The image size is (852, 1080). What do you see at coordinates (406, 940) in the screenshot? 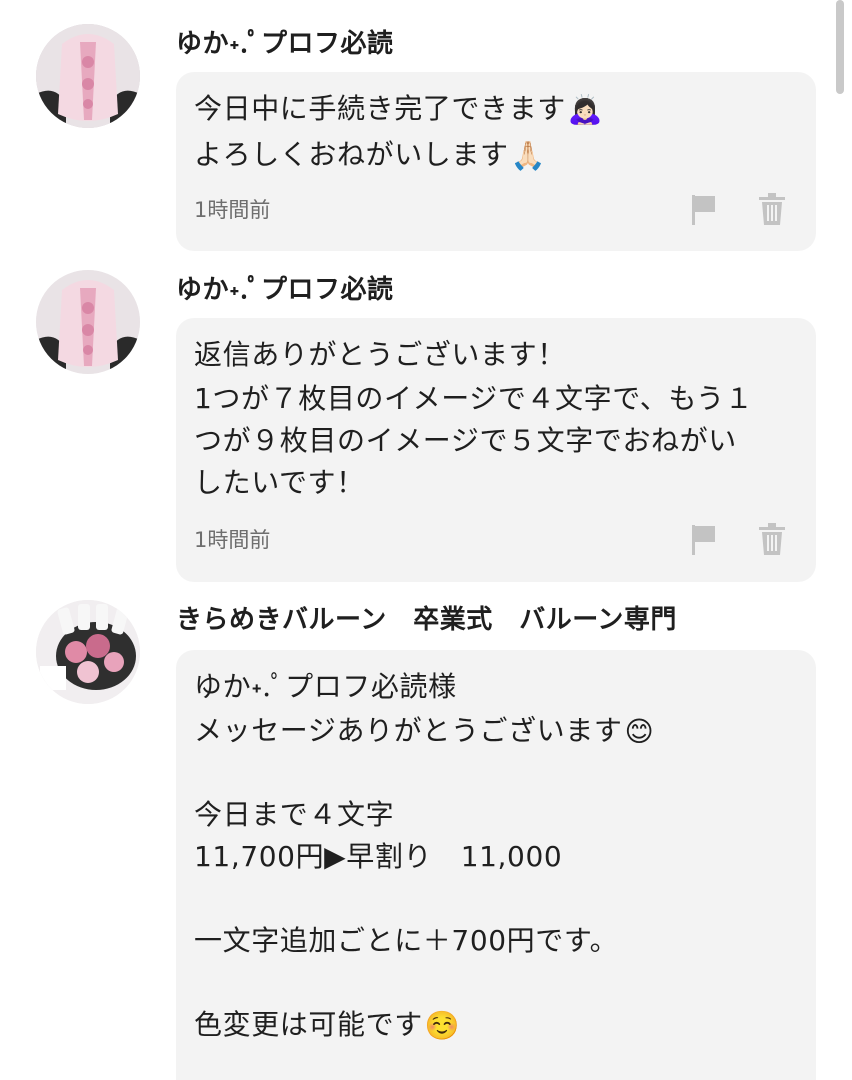
I see `comment-text-line: 一文字追加ごとに＋700円です。` at bounding box center [406, 940].